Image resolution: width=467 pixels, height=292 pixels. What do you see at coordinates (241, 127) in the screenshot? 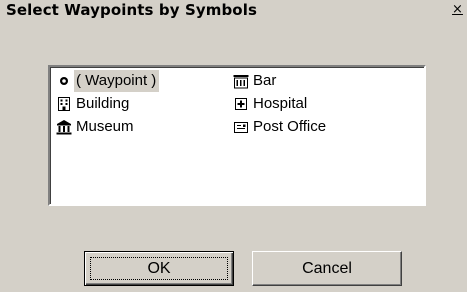
I see `post-office-icon` at bounding box center [241, 127].